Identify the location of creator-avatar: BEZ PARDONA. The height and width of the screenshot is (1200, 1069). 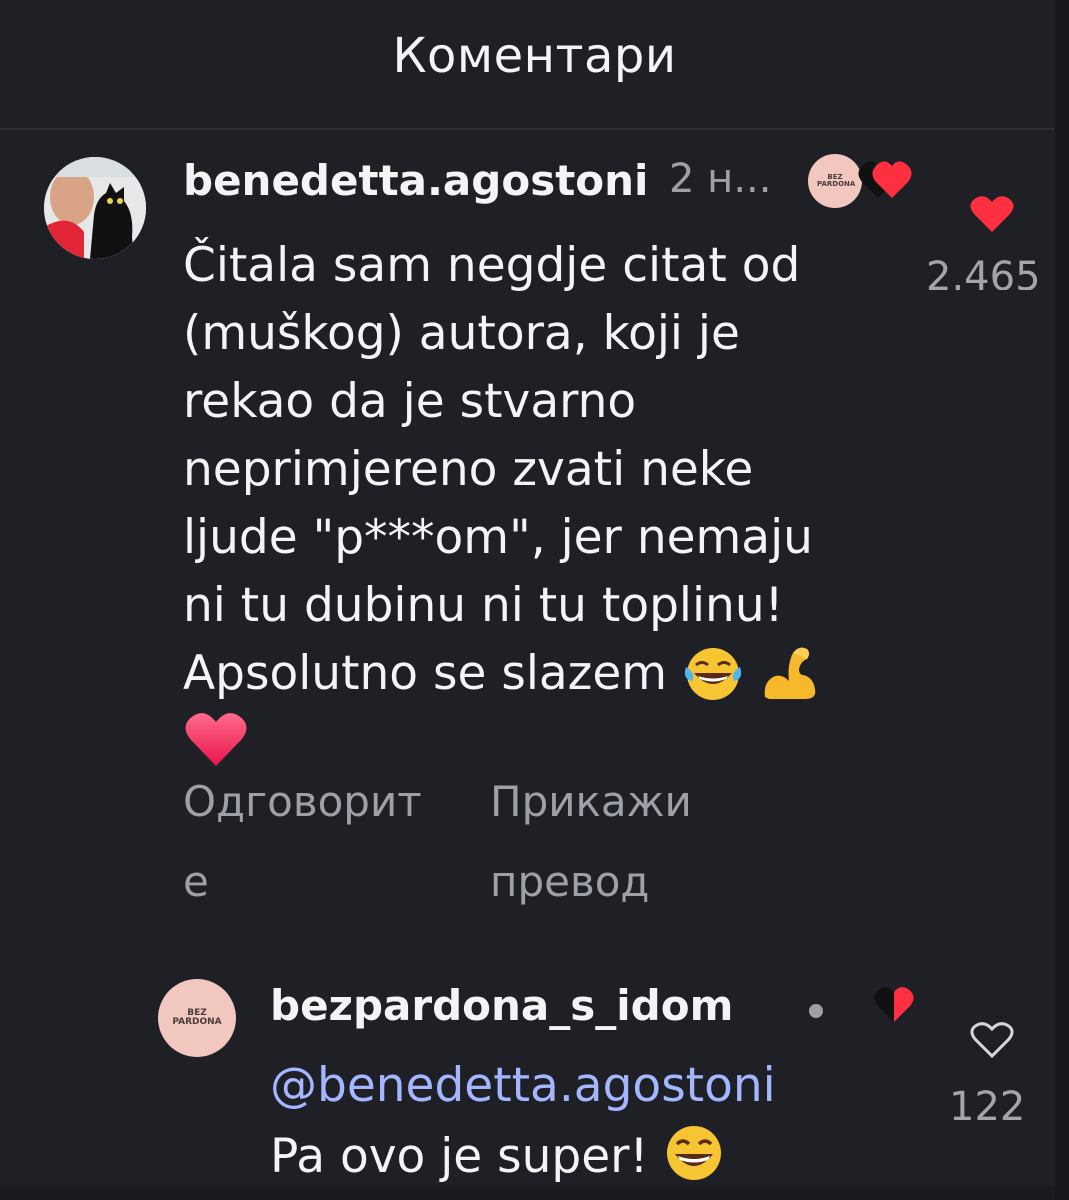
(835, 181).